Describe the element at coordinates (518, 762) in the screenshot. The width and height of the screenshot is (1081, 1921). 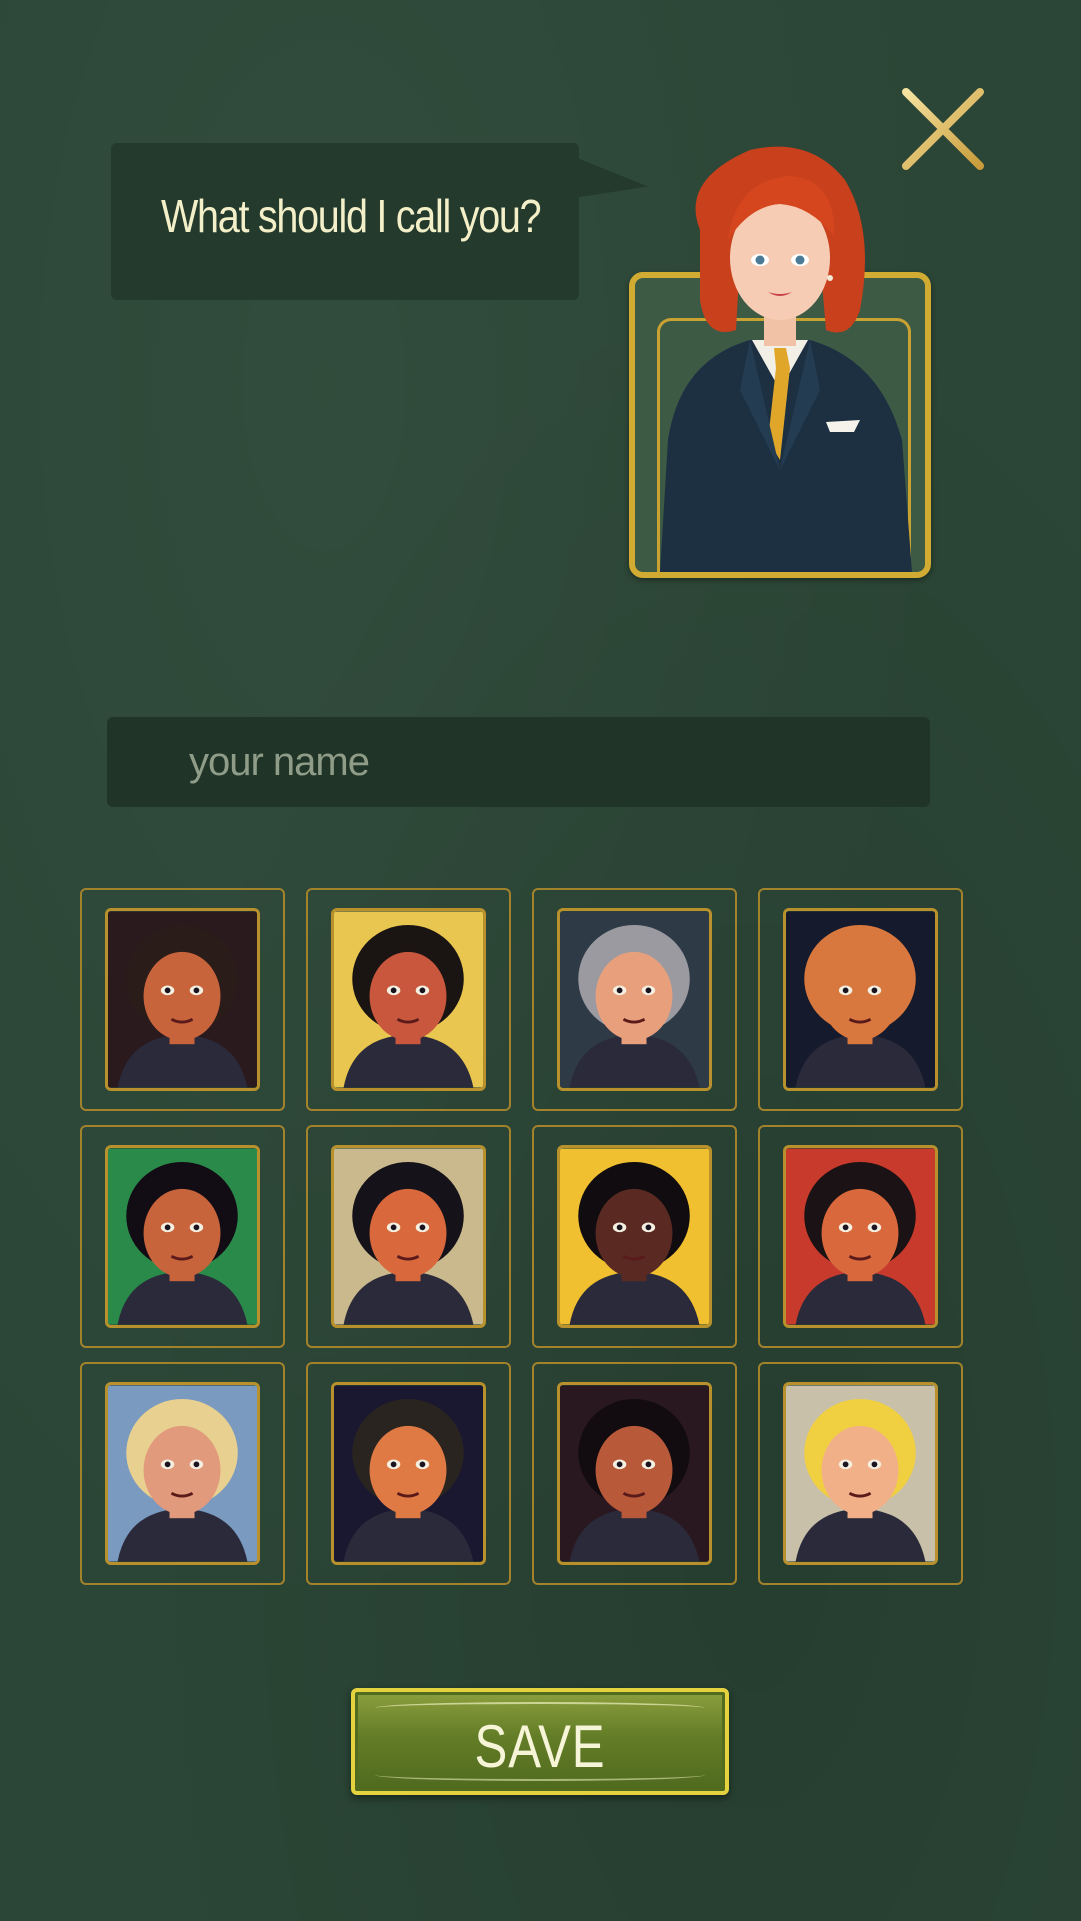
I see `name-input` at that location.